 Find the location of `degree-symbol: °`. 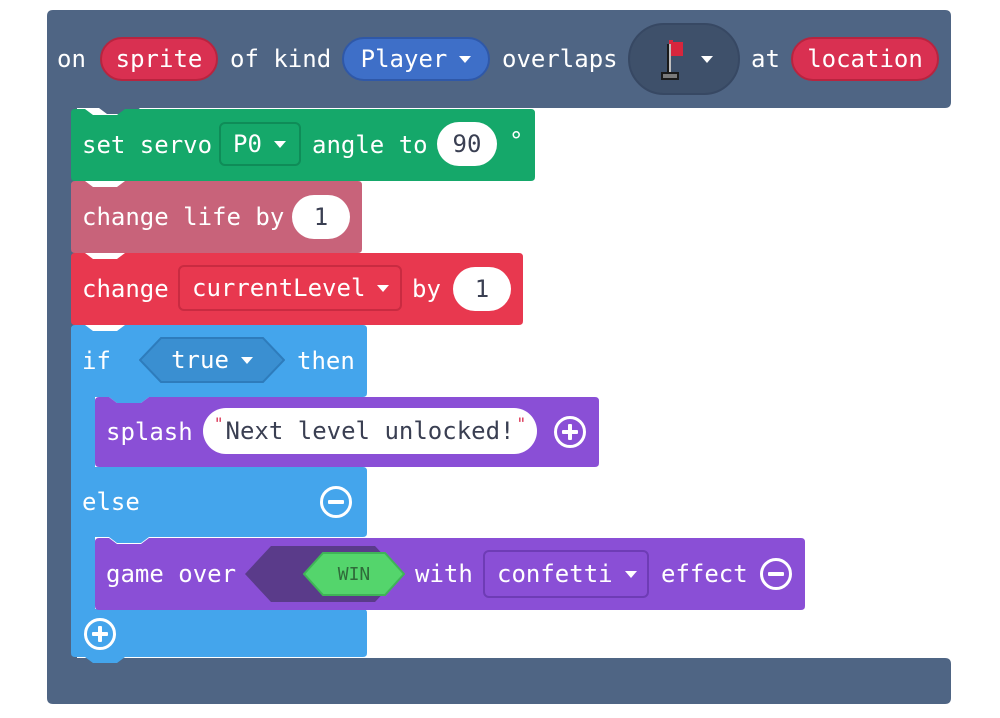

degree-symbol: ° is located at coordinates (516, 141).